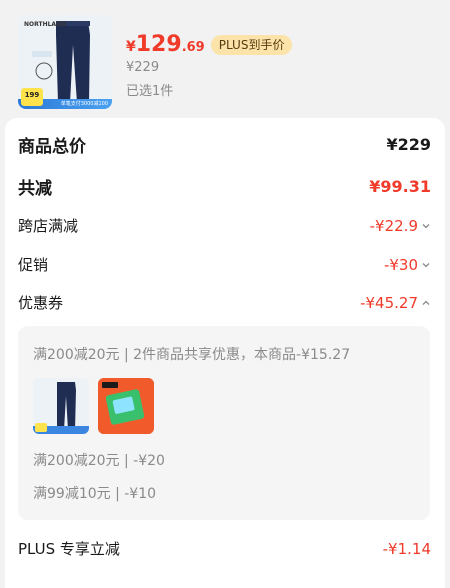 The image size is (450, 588). Describe the element at coordinates (33, 265) in the screenshot. I see `promo-label: 促销` at that location.